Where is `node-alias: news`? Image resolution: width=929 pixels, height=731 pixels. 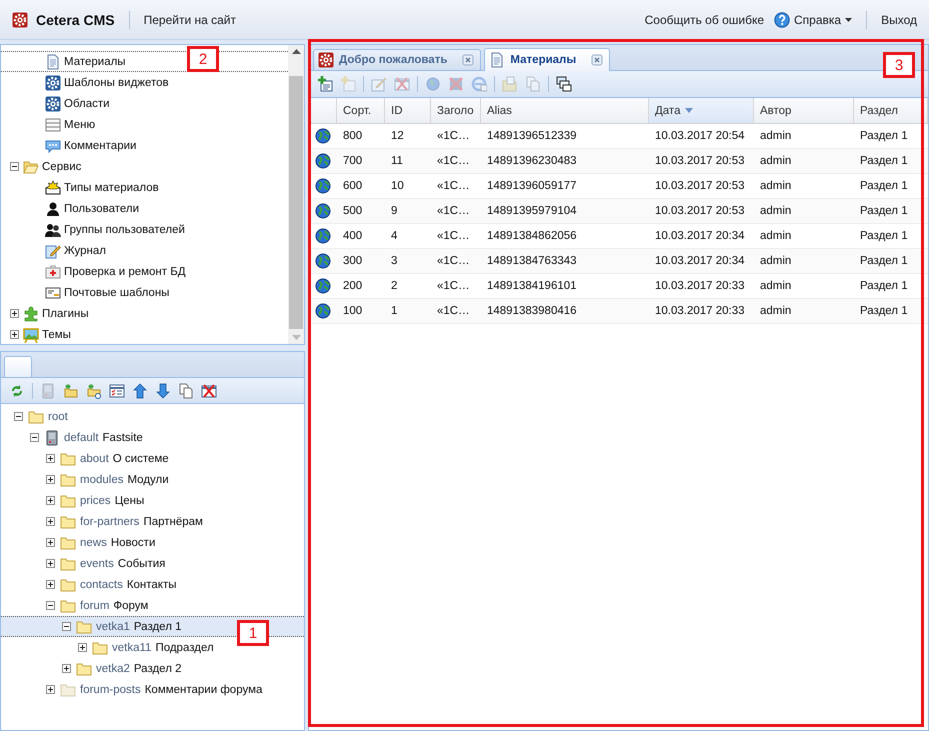
node-alias: news is located at coordinates (93, 542).